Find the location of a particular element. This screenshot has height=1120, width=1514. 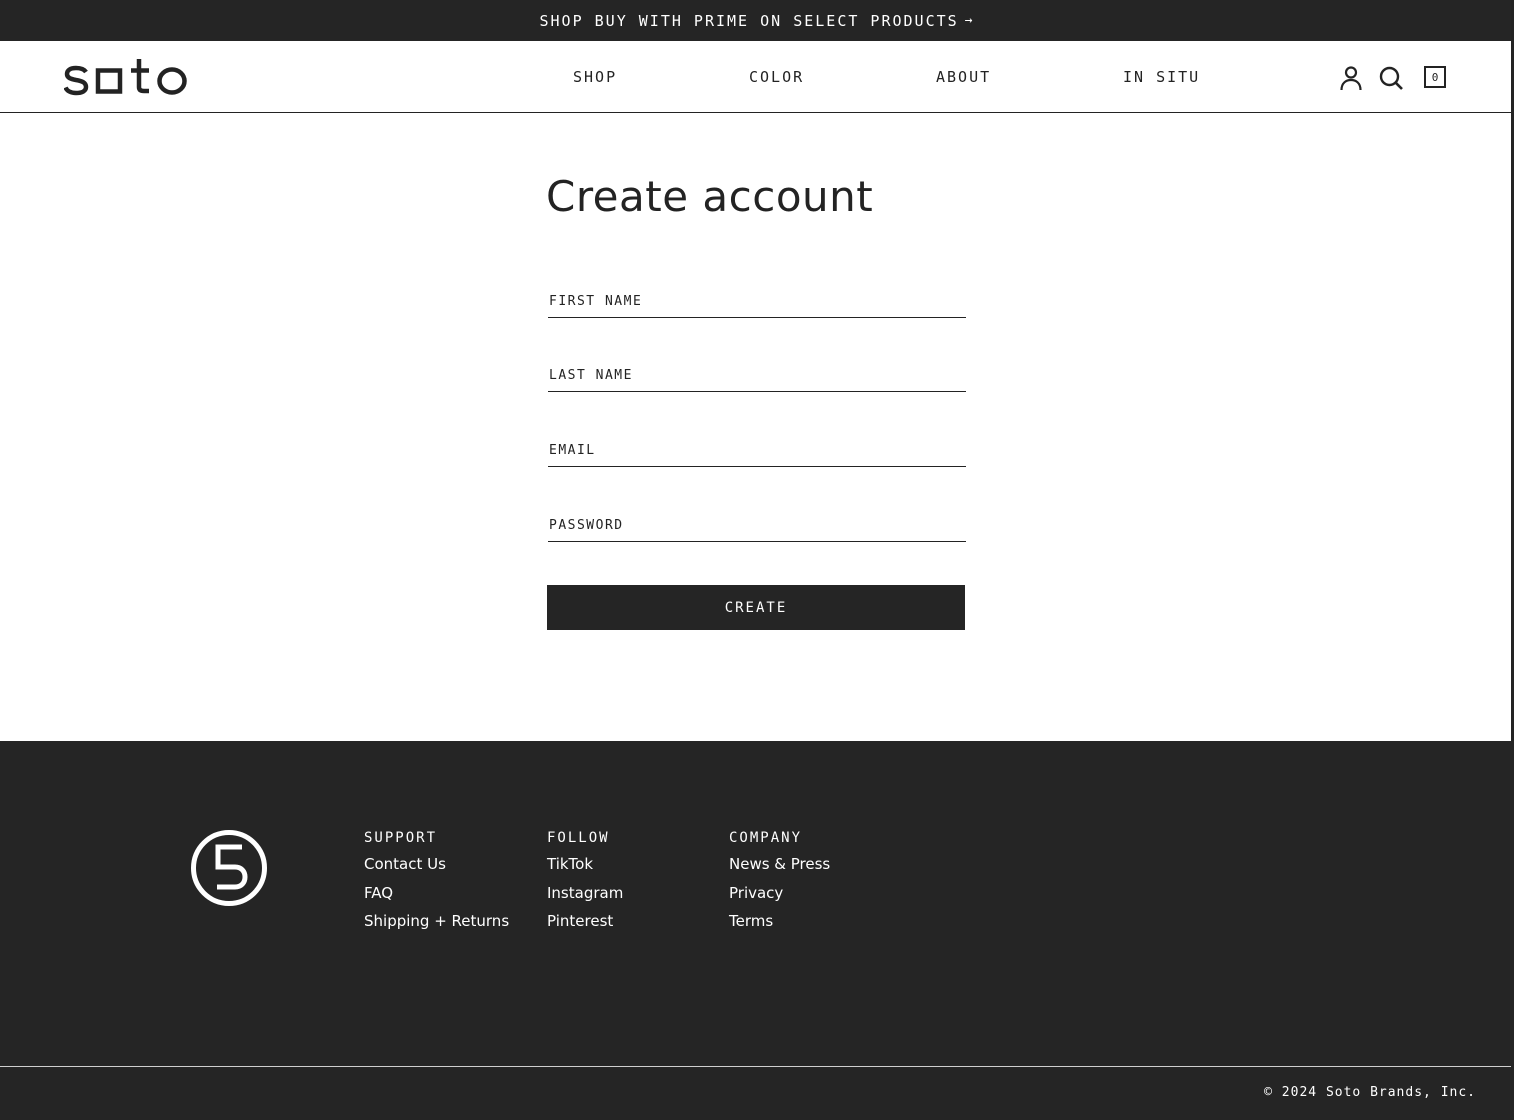

cart-icon: 0 is located at coordinates (1435, 77).